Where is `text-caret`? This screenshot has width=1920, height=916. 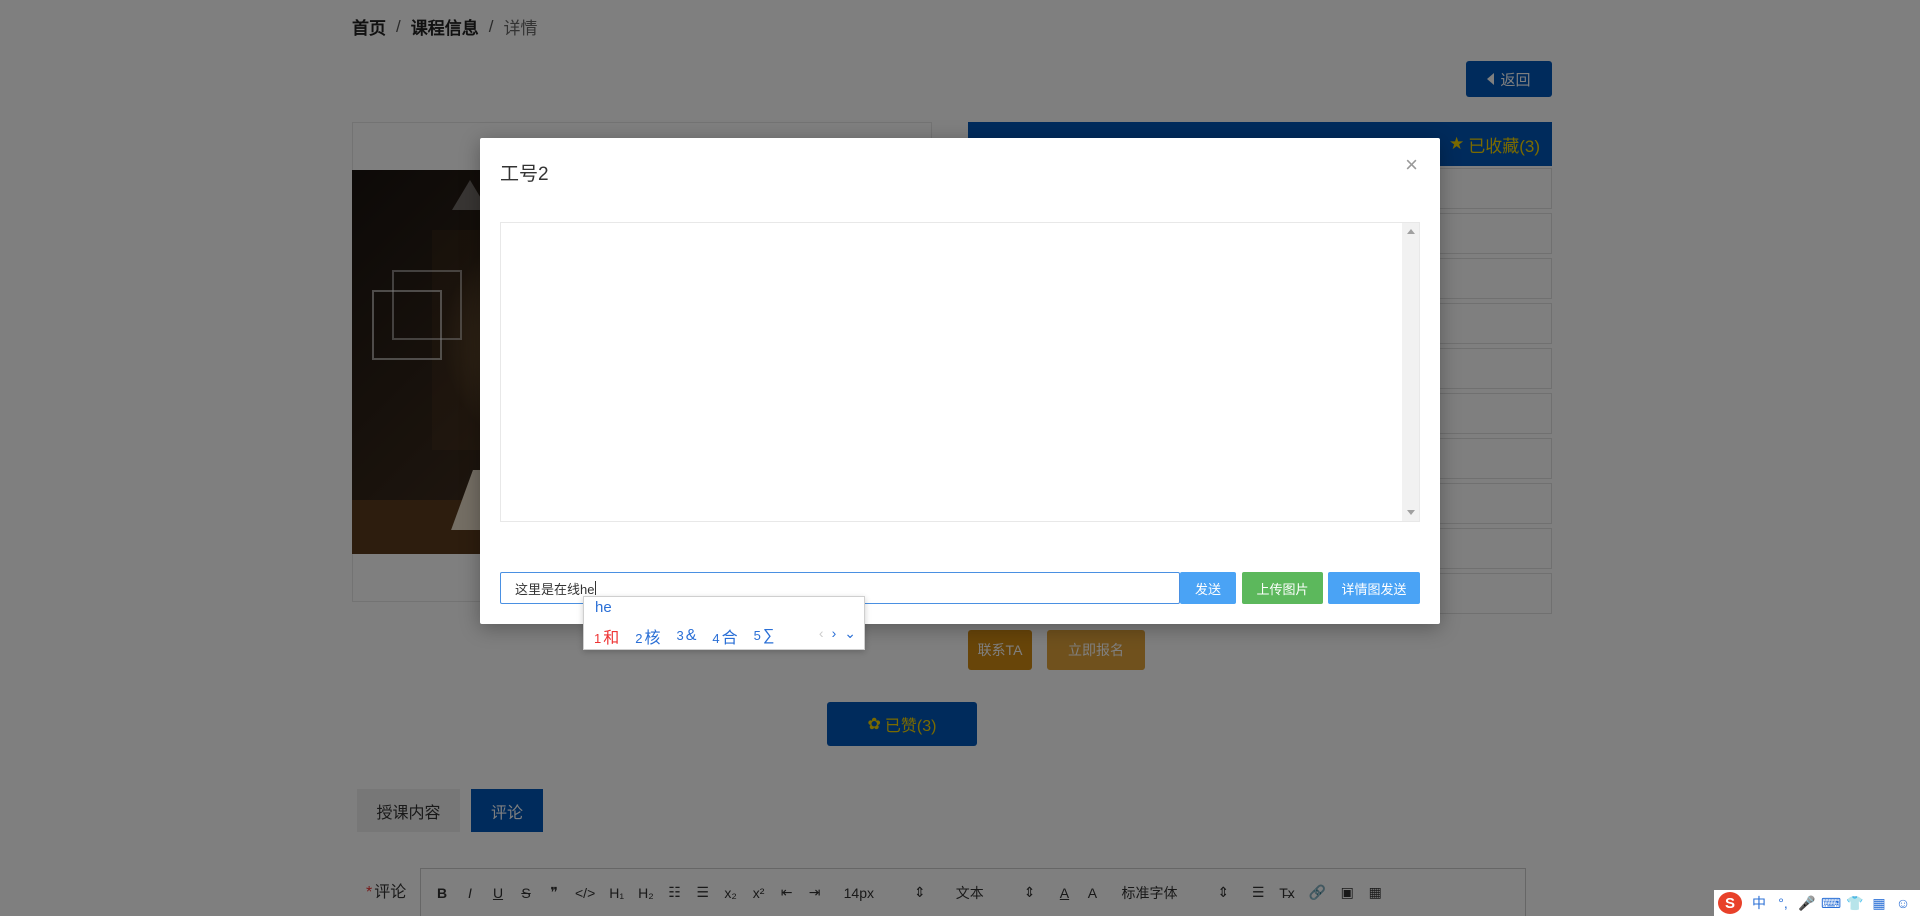
text-caret is located at coordinates (596, 588).